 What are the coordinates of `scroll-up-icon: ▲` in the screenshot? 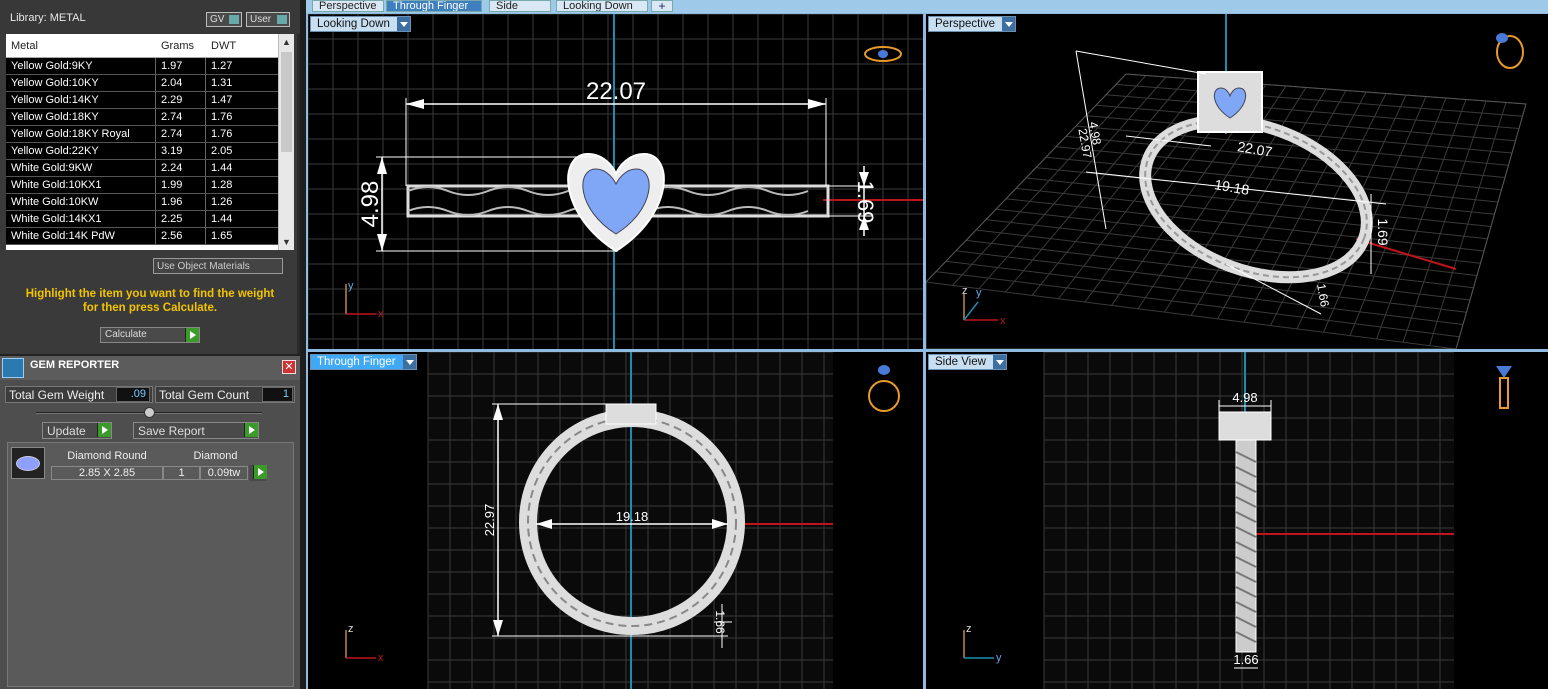 It's located at (286, 42).